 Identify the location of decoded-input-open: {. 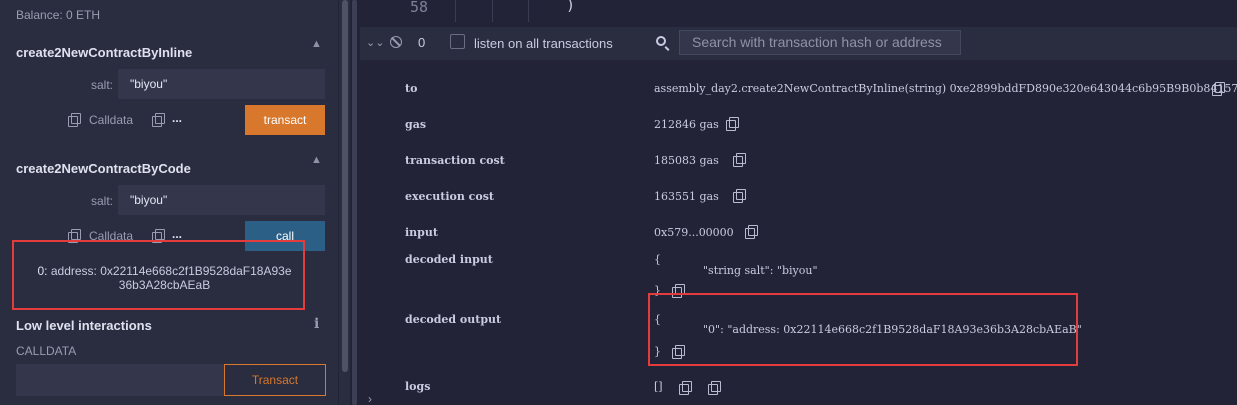
(657, 259).